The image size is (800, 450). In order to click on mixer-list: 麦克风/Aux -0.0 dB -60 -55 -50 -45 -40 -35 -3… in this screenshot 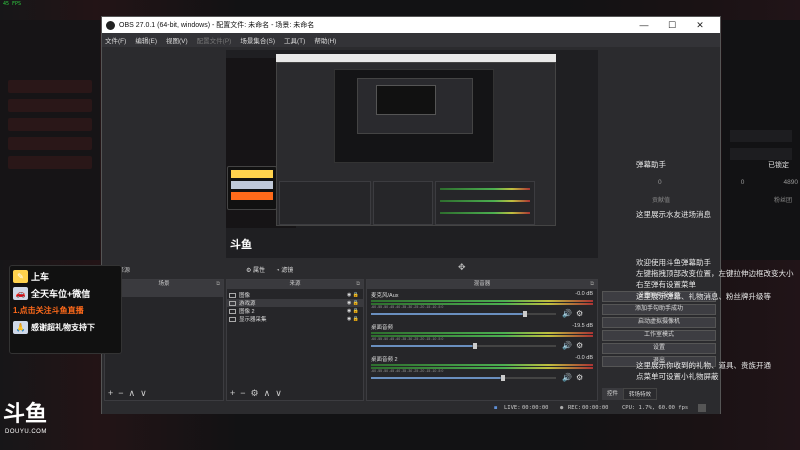, I will do `click(482, 339)`.